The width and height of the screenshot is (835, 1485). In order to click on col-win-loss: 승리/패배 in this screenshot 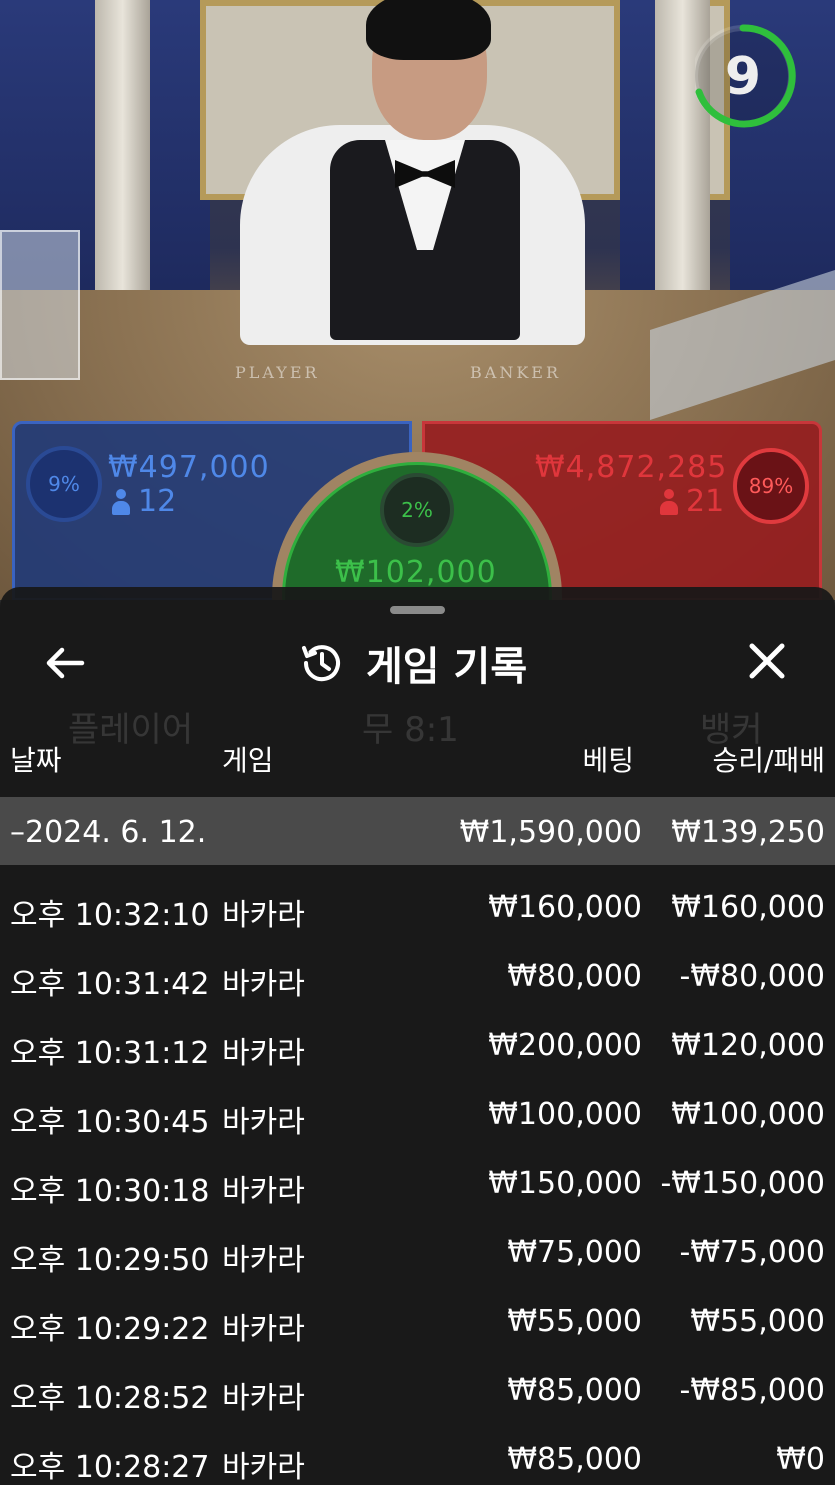, I will do `click(768, 760)`.